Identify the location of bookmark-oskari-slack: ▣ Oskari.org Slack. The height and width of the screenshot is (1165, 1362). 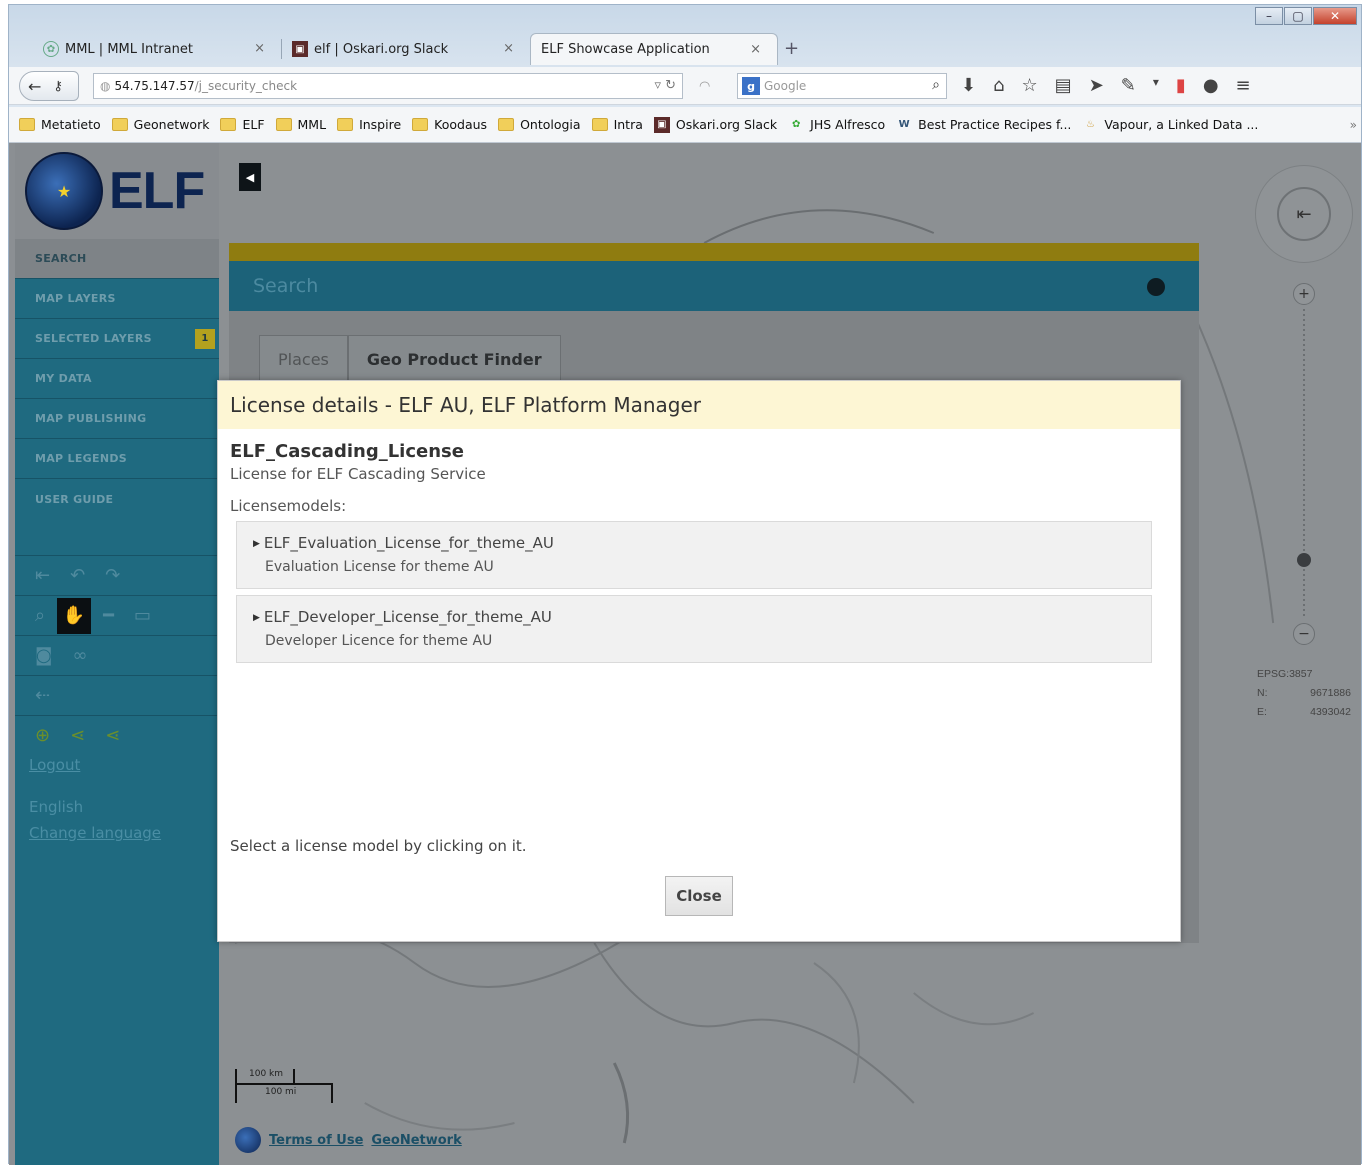
(715, 124).